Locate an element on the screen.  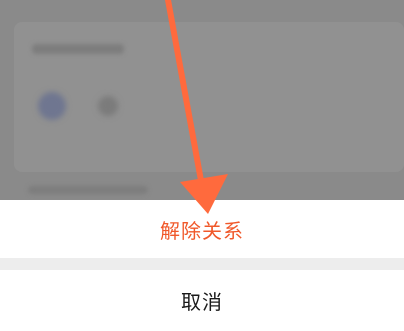
action-sheet-divider is located at coordinates (202, 264).